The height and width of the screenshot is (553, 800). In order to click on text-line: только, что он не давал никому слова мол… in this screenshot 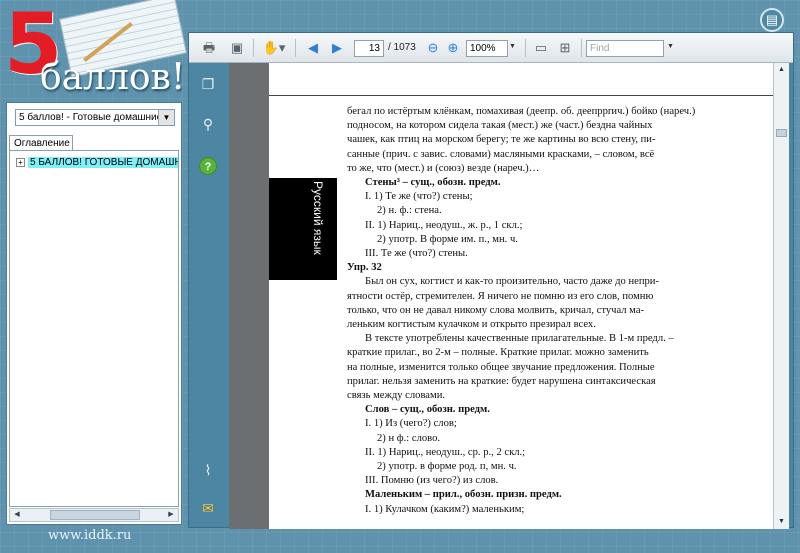, I will do `click(496, 310)`.